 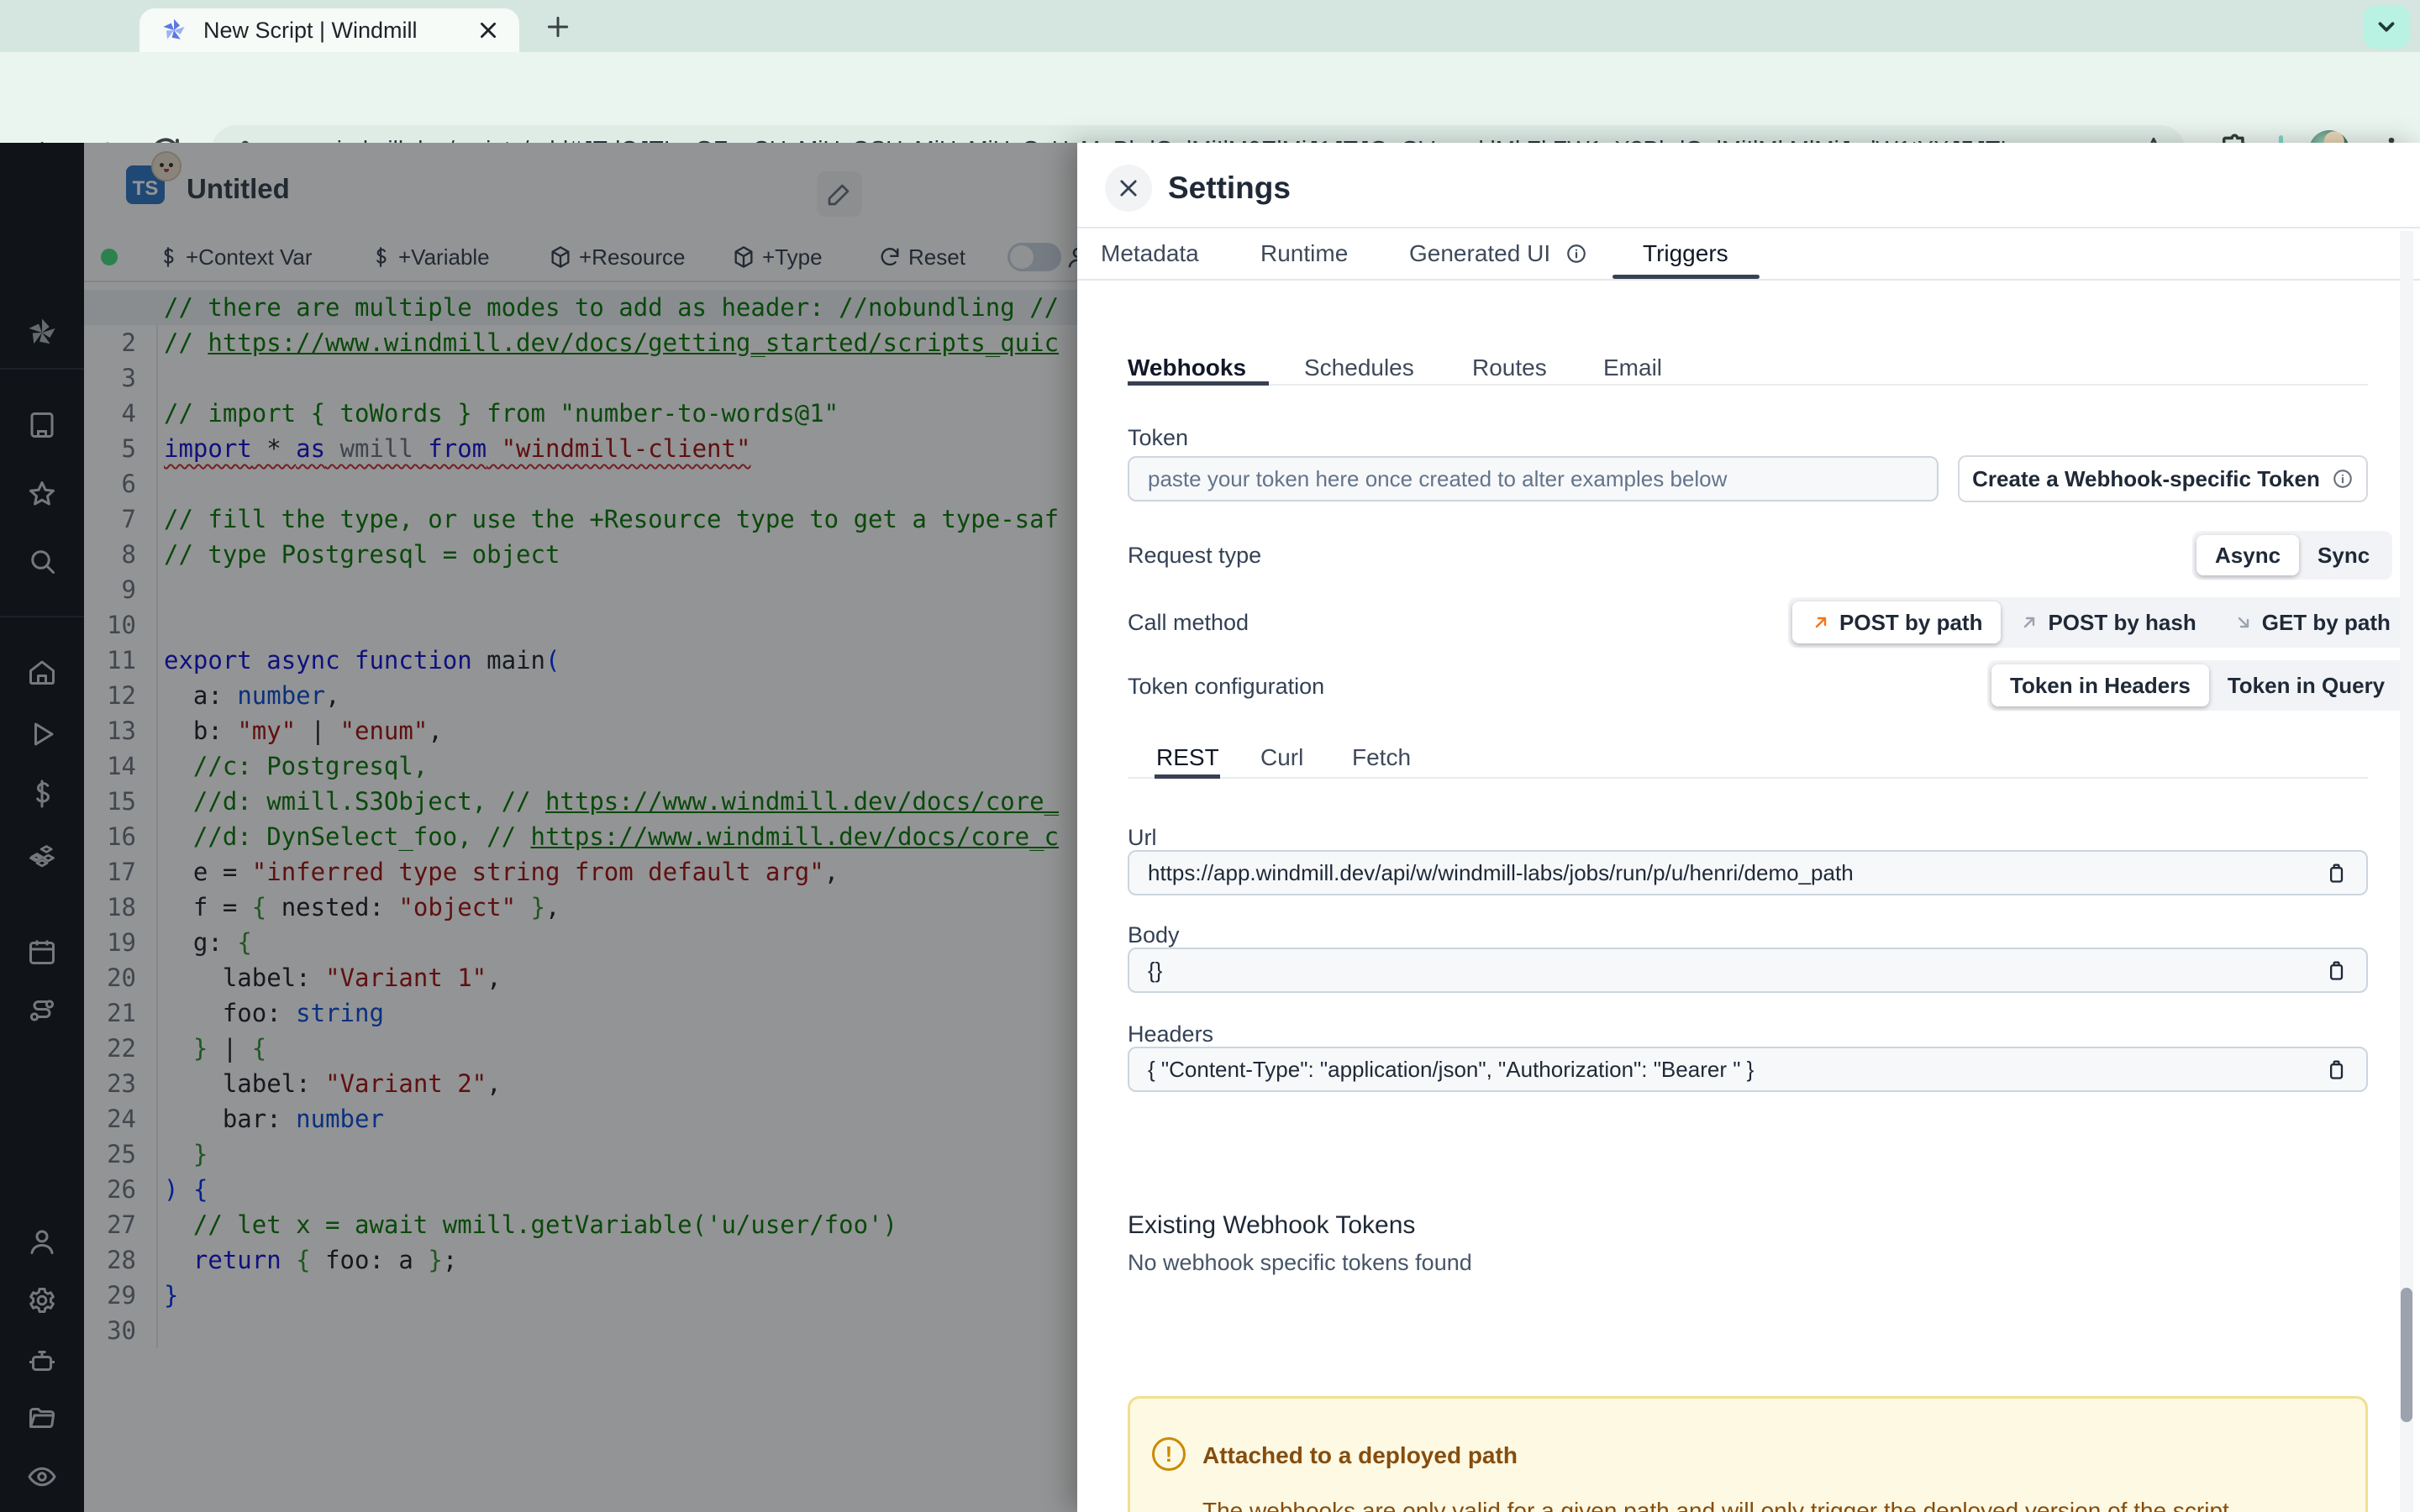 What do you see at coordinates (2306, 685) in the screenshot?
I see `token-in-query: Token in Query` at bounding box center [2306, 685].